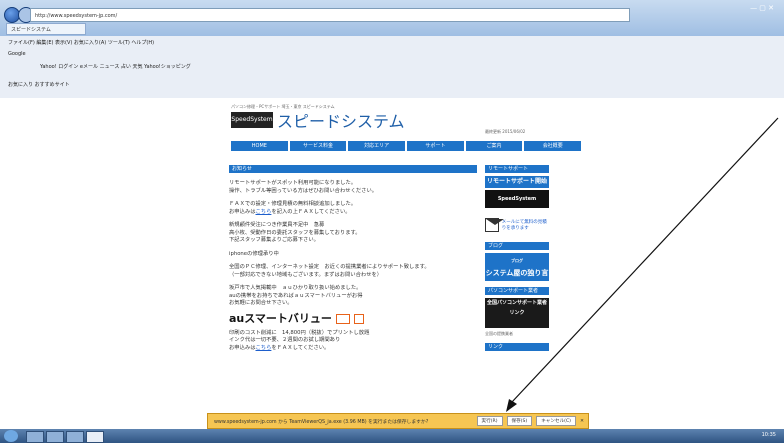 This screenshot has width=784, height=443. I want to click on nav-home: HOME, so click(259, 146).